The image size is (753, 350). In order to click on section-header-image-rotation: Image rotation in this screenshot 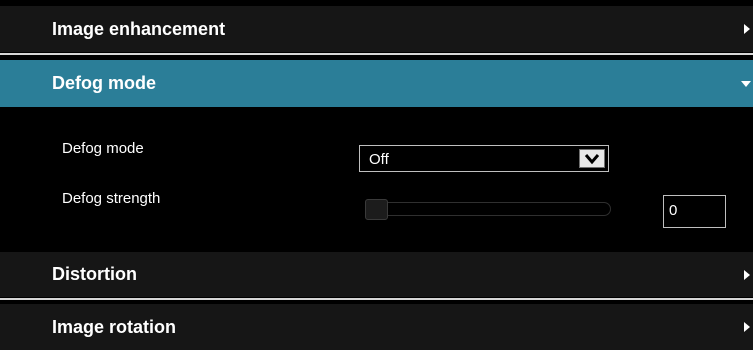, I will do `click(376, 327)`.